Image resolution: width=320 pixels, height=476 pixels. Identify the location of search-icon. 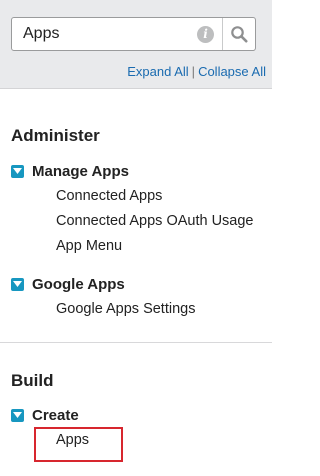
(239, 34).